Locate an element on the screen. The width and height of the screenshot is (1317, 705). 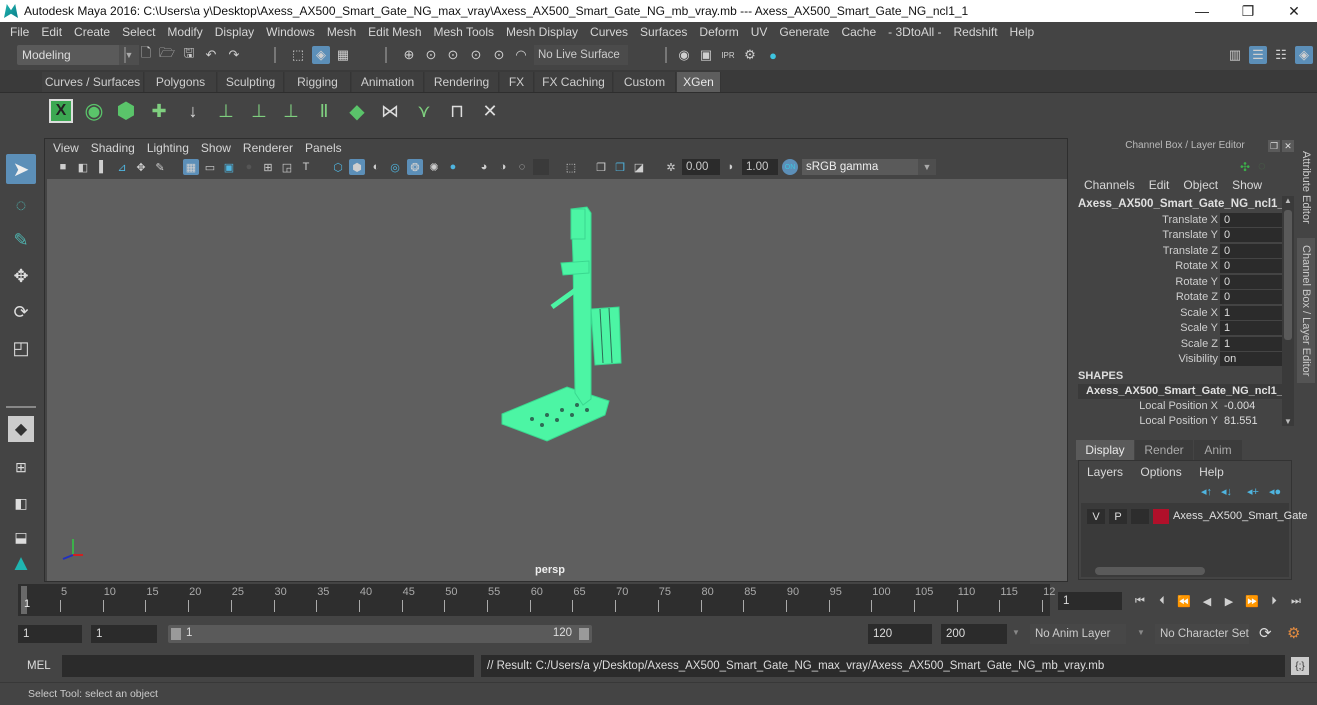
tab-curves-surfaces: Curves / Surfaces is located at coordinates (93, 82).